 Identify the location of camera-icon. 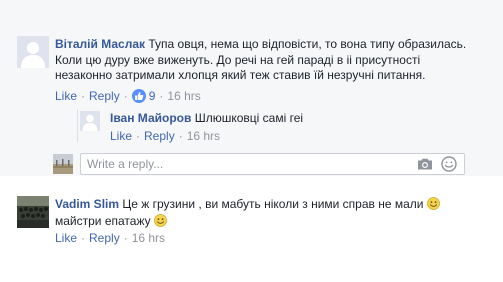
(425, 164).